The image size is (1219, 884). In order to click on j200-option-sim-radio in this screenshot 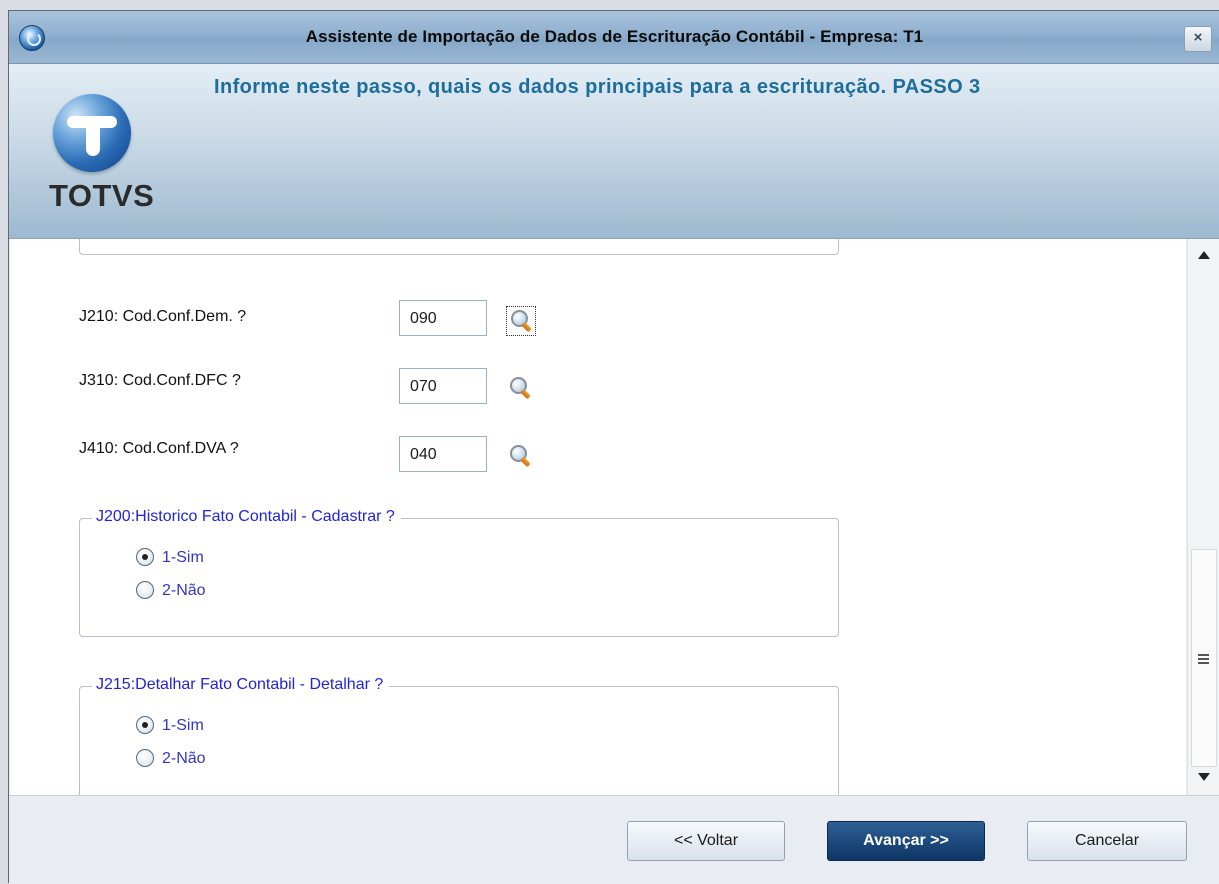, I will do `click(145, 557)`.